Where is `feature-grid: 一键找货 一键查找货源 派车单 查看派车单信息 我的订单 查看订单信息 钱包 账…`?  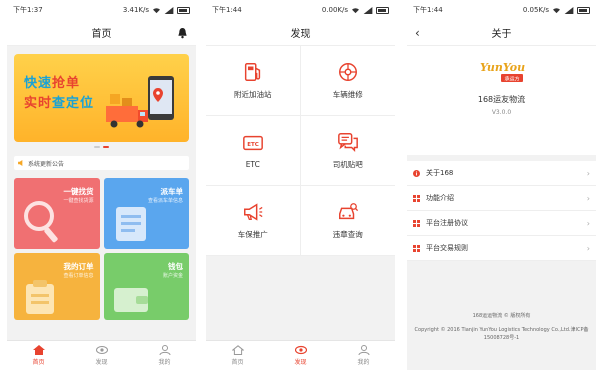 feature-grid: 一键找货 一键查找货源 派车单 查看派车单信息 我的订单 查看订单信息 钱包 账… is located at coordinates (101, 249).